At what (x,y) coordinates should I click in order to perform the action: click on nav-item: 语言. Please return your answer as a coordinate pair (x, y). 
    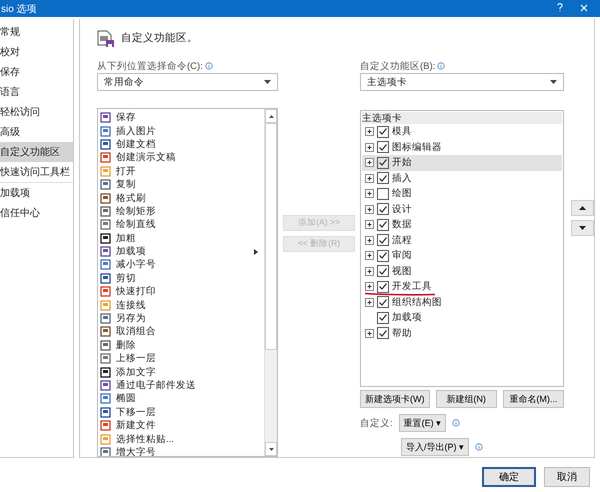
    Looking at the image, I should click on (36, 92).